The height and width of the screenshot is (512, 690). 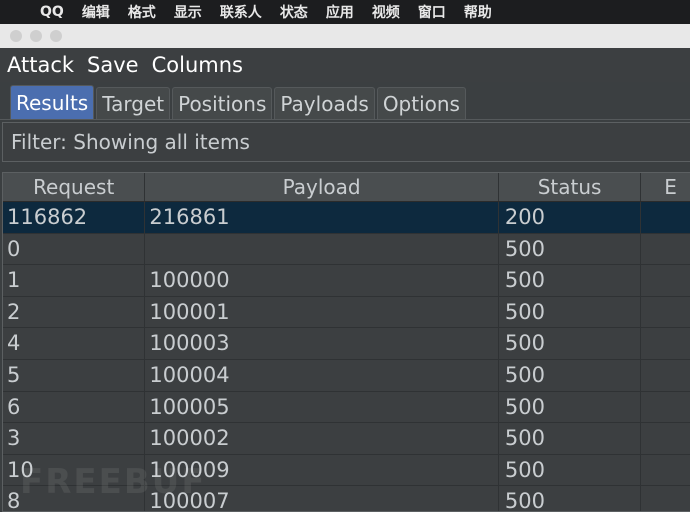 I want to click on minimize-window-button, so click(x=36, y=36).